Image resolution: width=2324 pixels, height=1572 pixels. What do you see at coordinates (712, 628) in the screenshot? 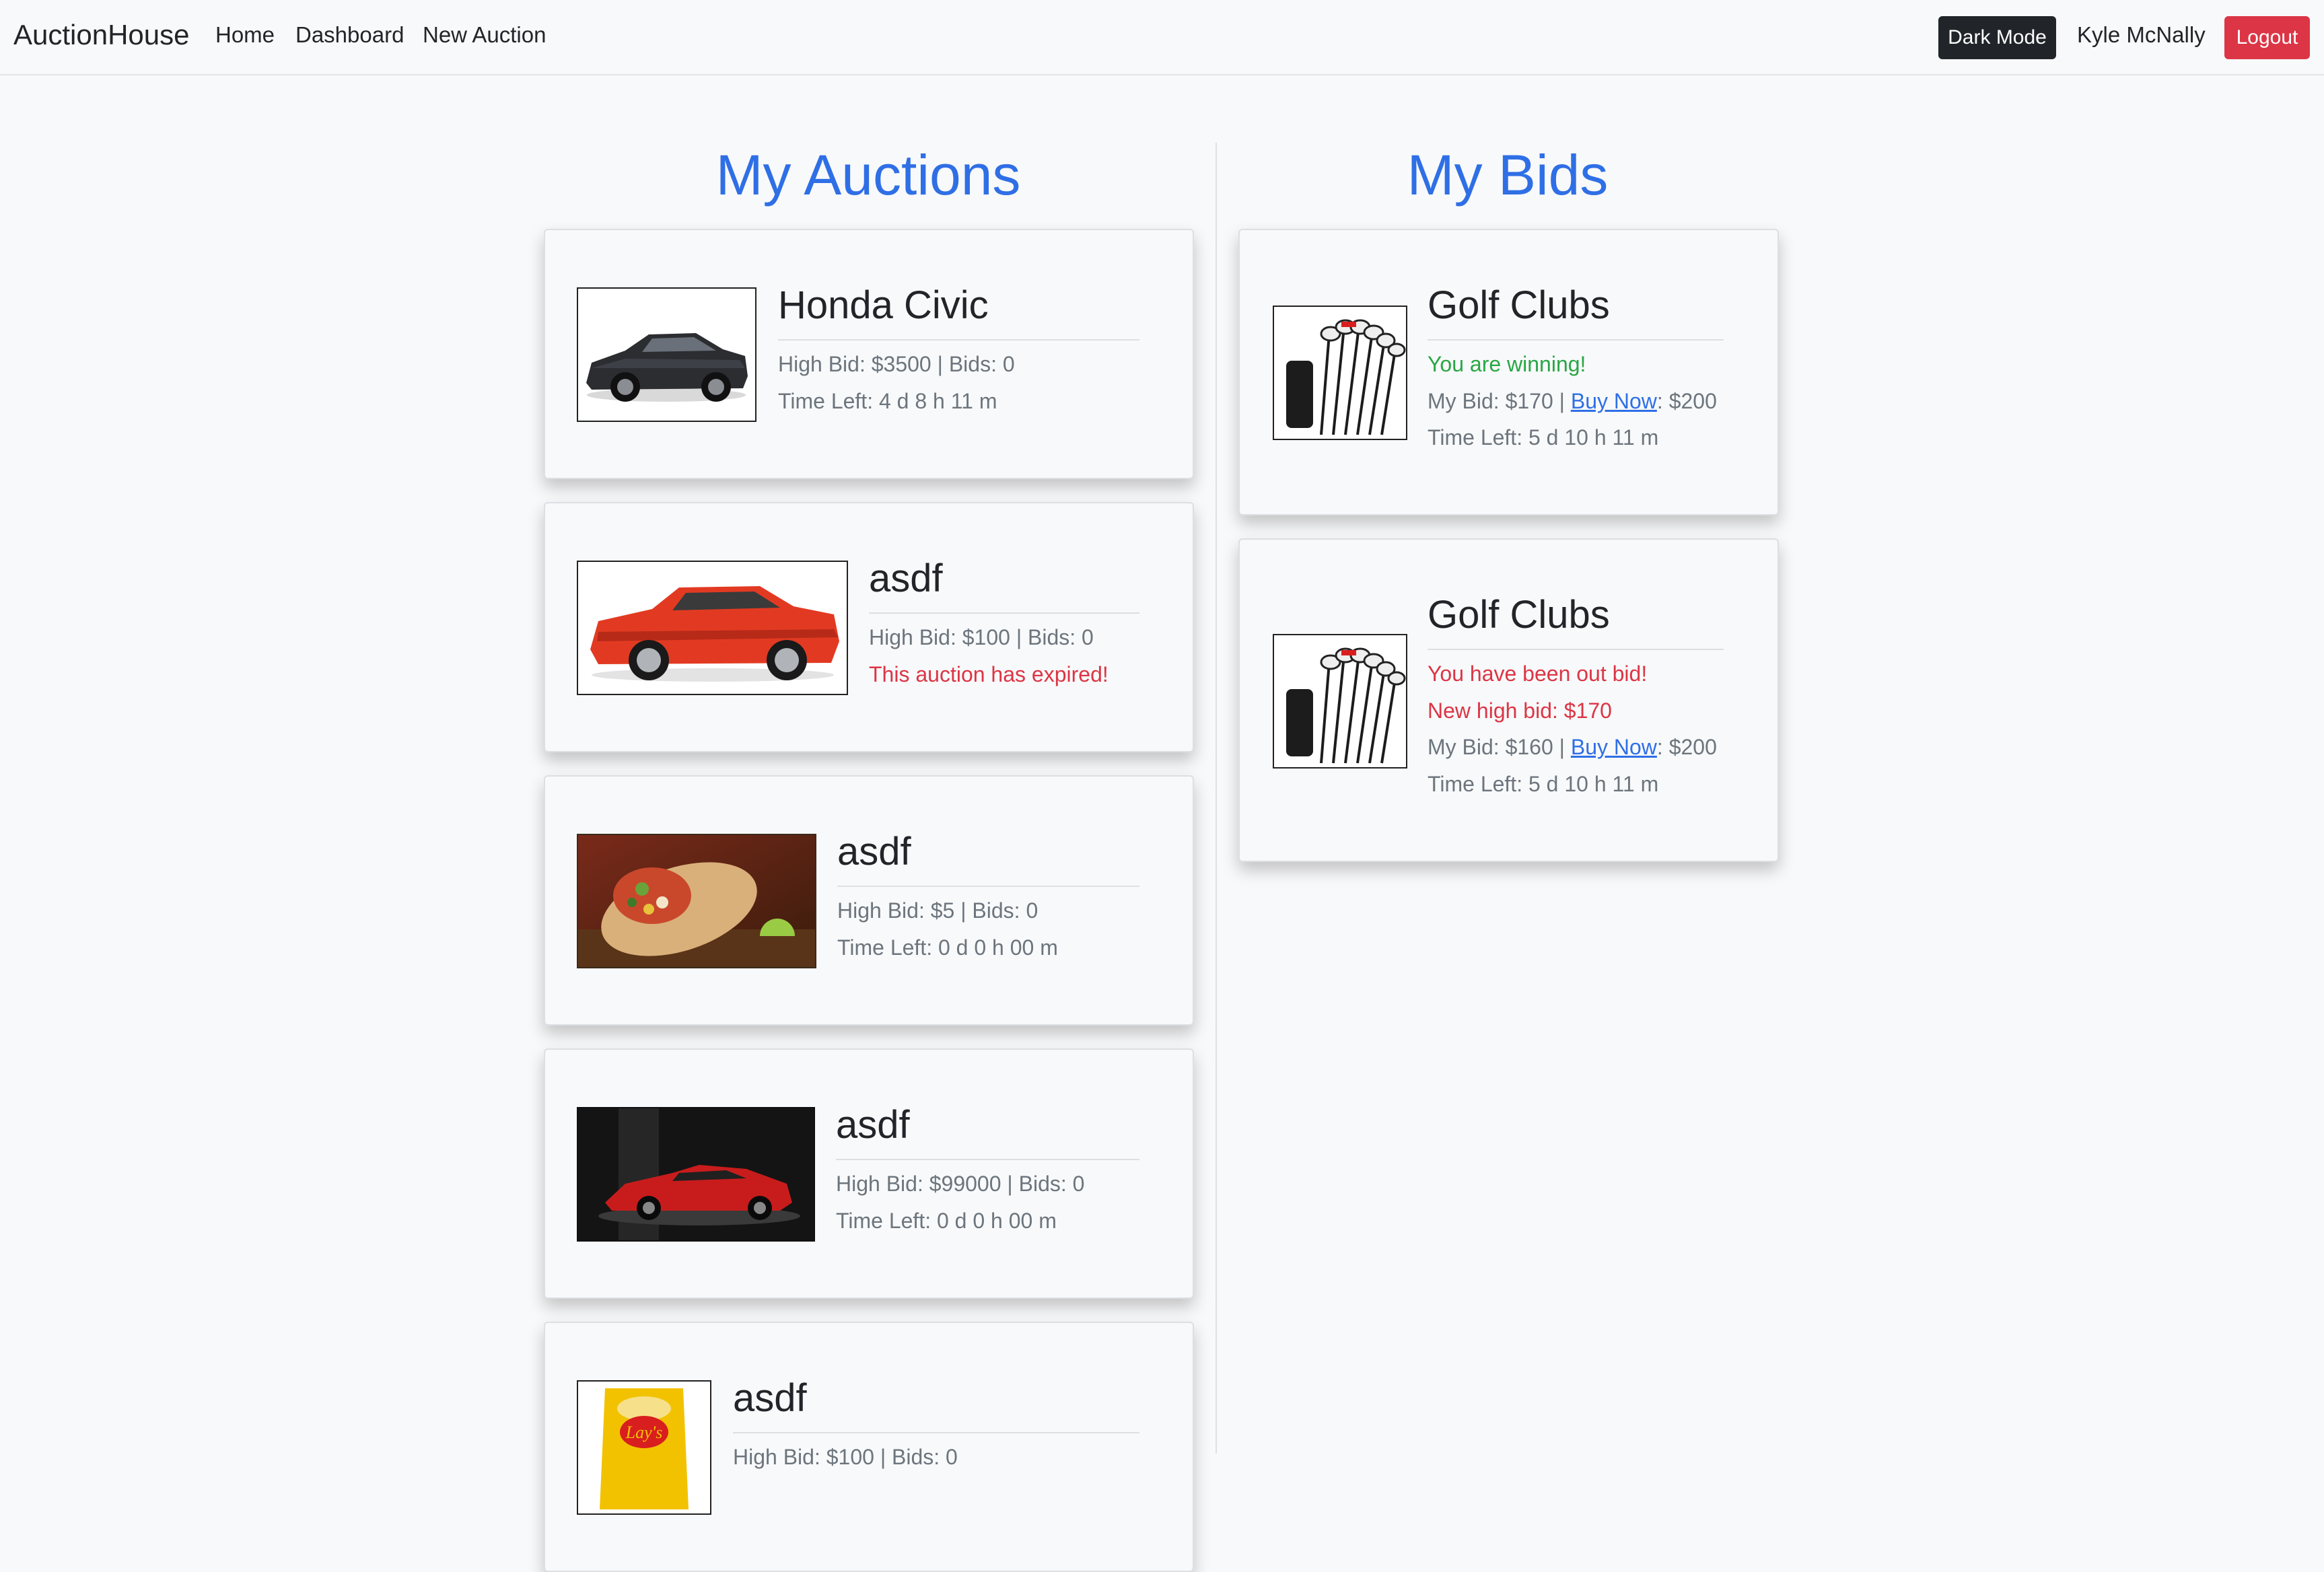
I see `orange-muscle-car-image` at bounding box center [712, 628].